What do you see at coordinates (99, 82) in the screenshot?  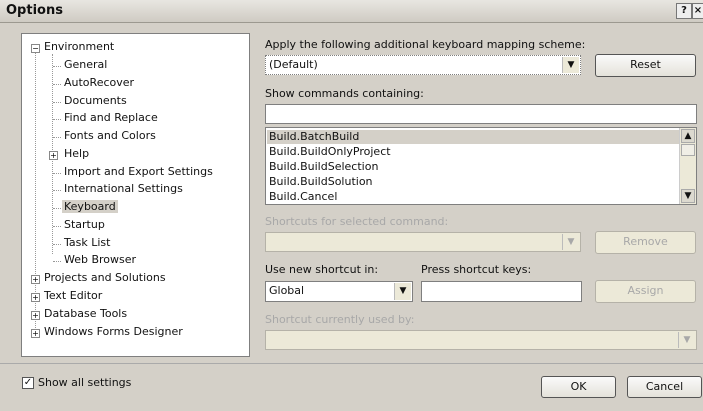 I see `tree-node-autorecover: AutoRecover` at bounding box center [99, 82].